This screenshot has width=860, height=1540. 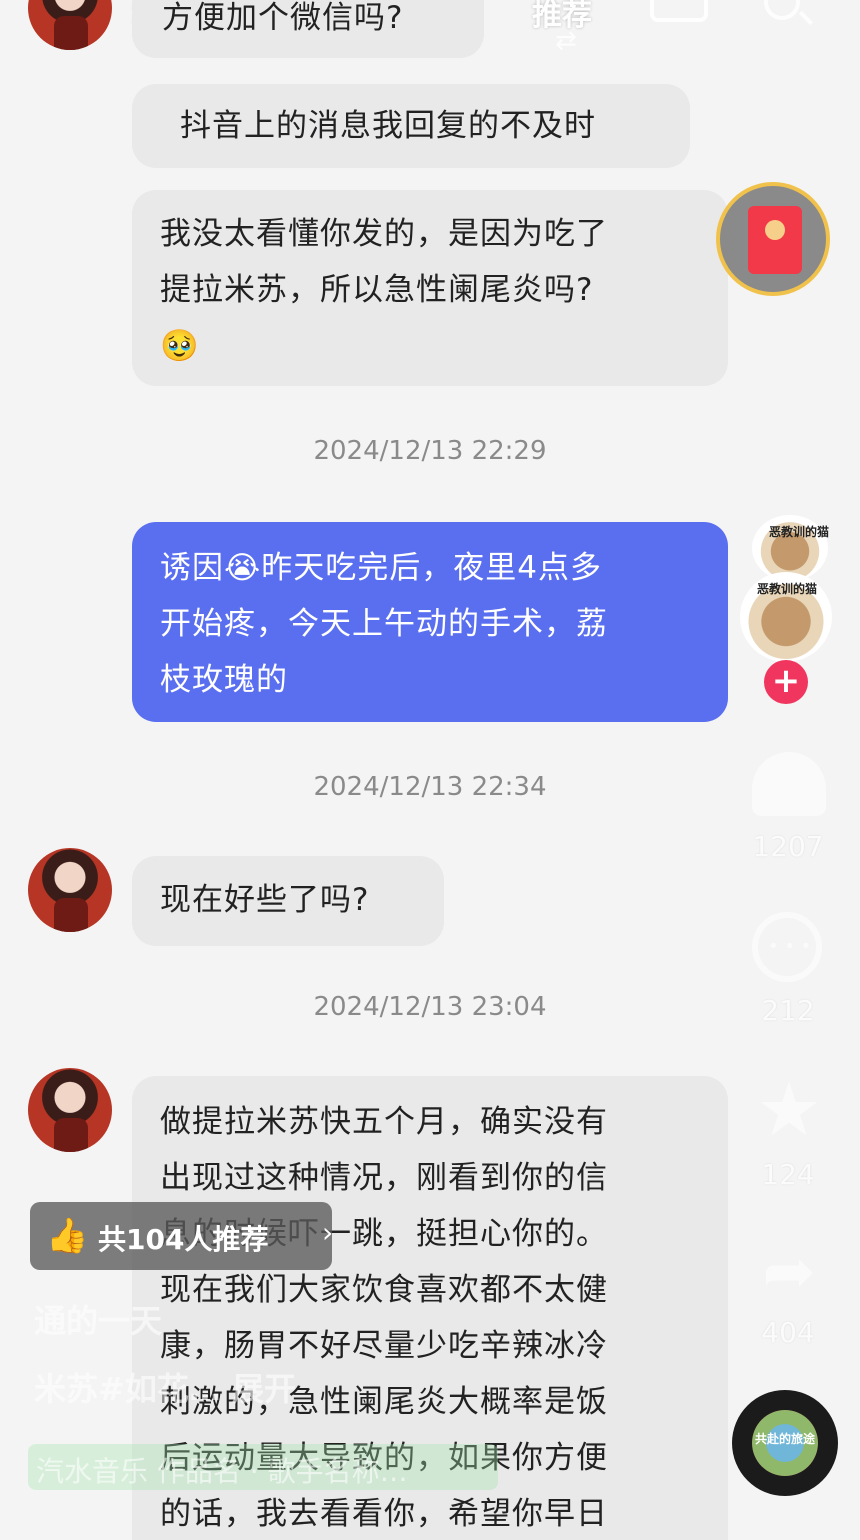 I want to click on comment-icon, so click(x=787, y=947).